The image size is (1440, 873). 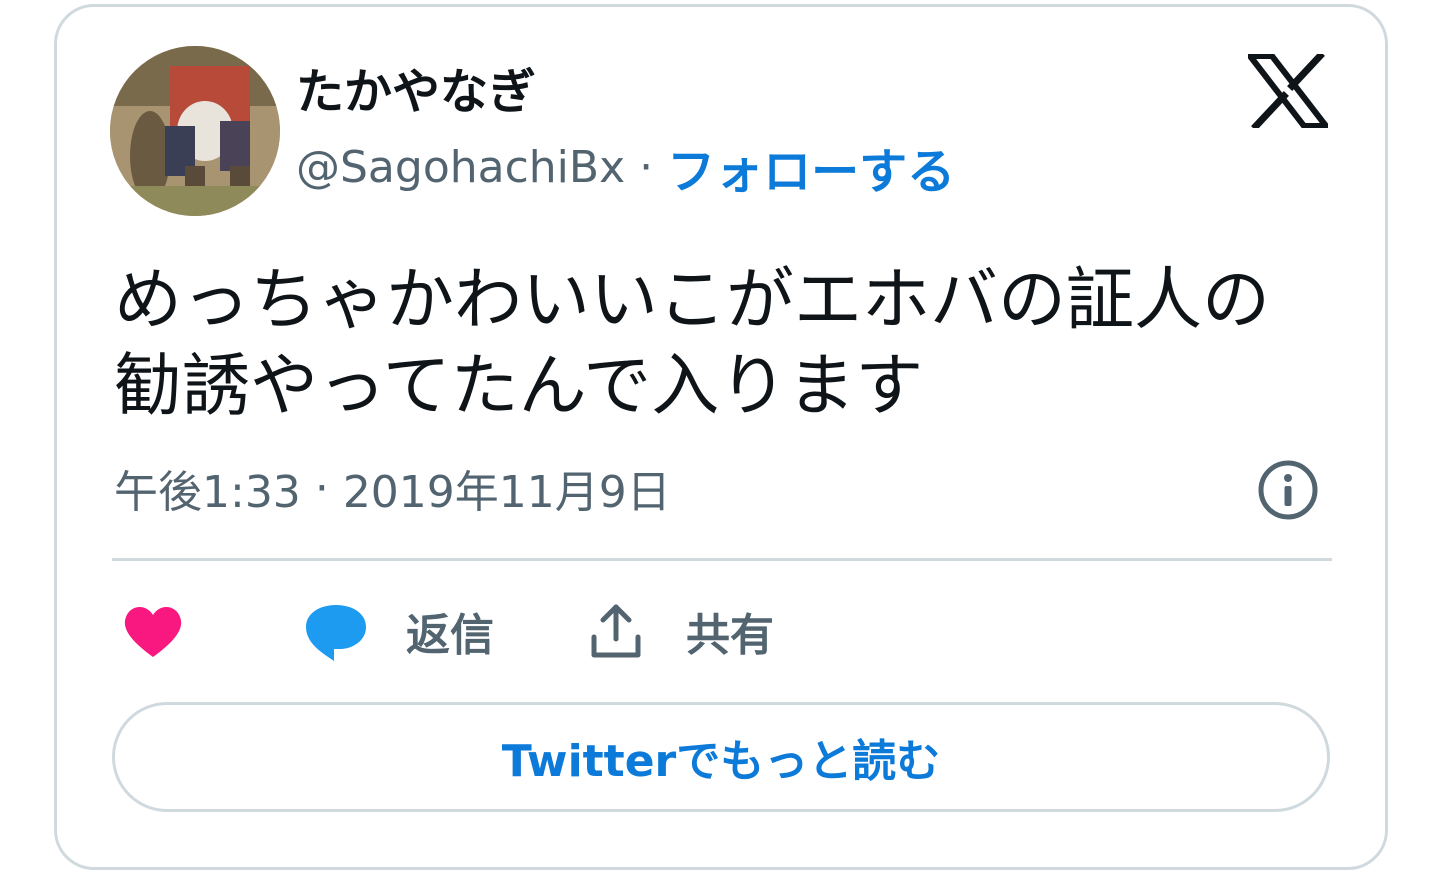 I want to click on author-handle: @SagohachiBx, so click(x=460, y=167).